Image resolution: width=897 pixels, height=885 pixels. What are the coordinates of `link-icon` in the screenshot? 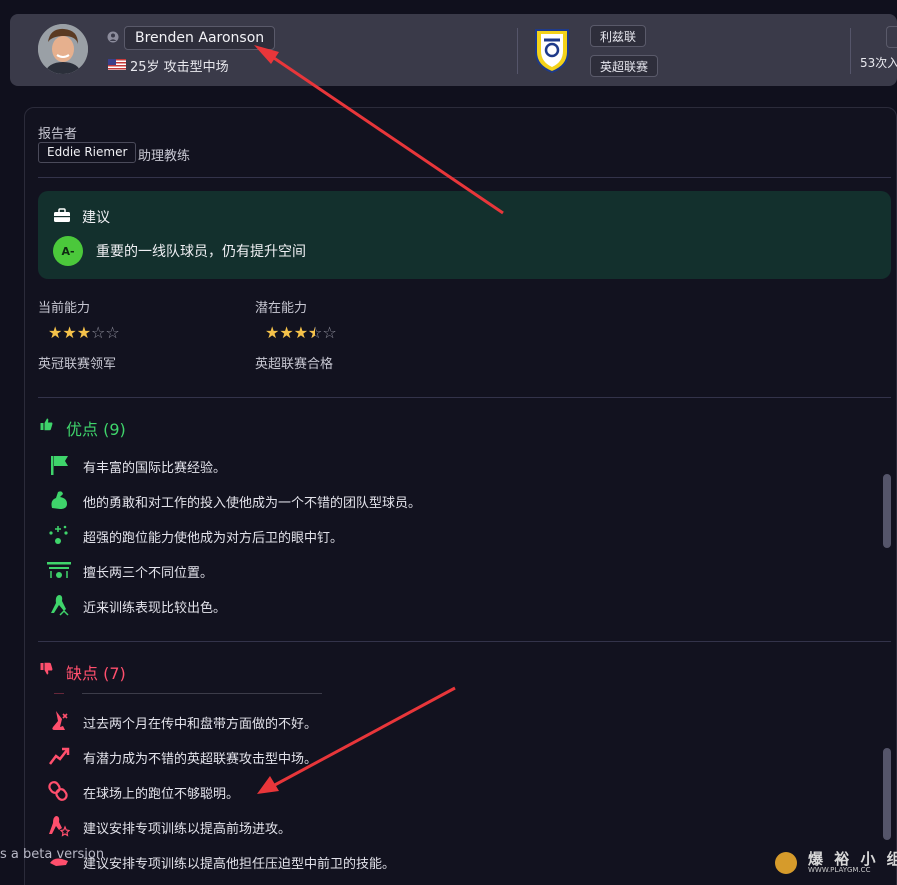 It's located at (58, 791).